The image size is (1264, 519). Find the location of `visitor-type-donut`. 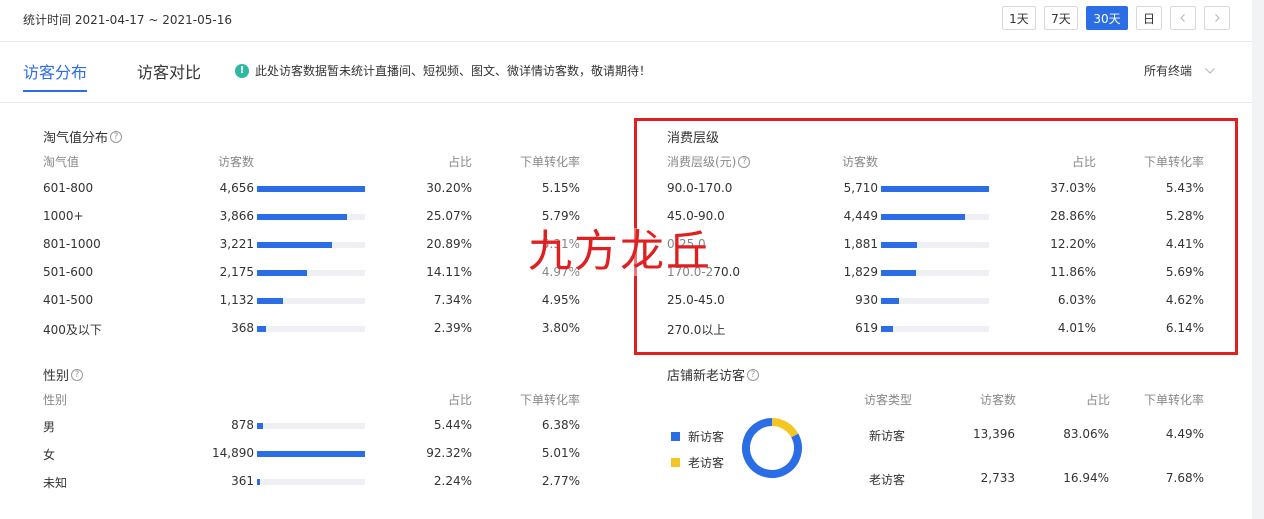

visitor-type-donut is located at coordinates (772, 448).